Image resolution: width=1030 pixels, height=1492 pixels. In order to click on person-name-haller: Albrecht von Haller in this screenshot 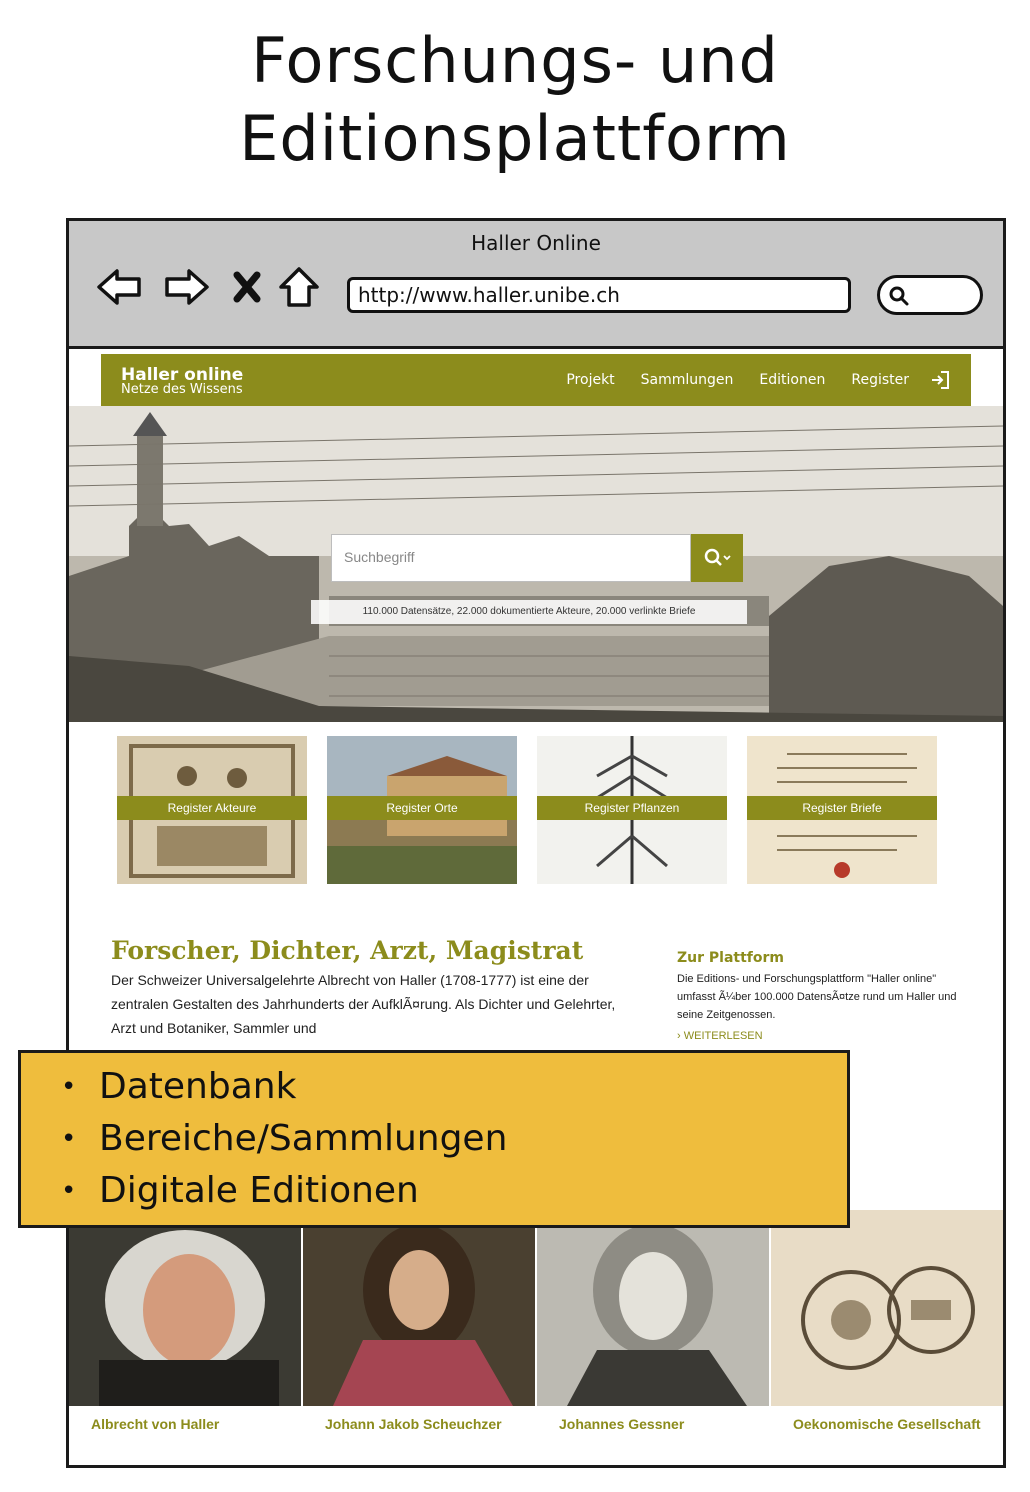, I will do `click(155, 1424)`.